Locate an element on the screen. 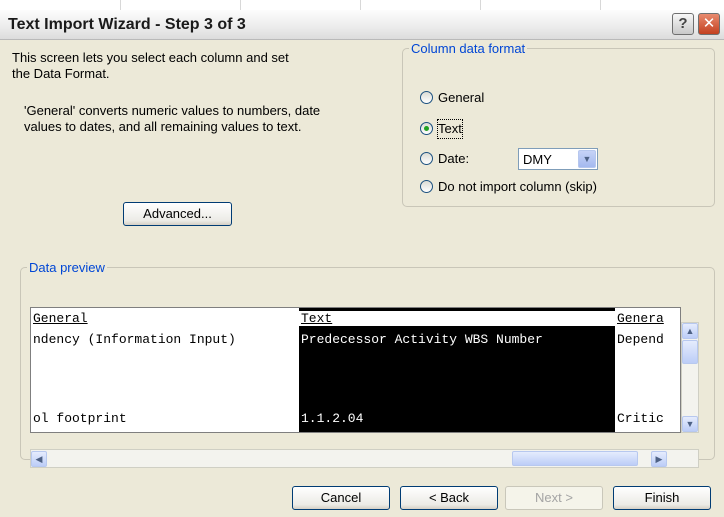 The width and height of the screenshot is (724, 517). column-header: Text is located at coordinates (457, 318).